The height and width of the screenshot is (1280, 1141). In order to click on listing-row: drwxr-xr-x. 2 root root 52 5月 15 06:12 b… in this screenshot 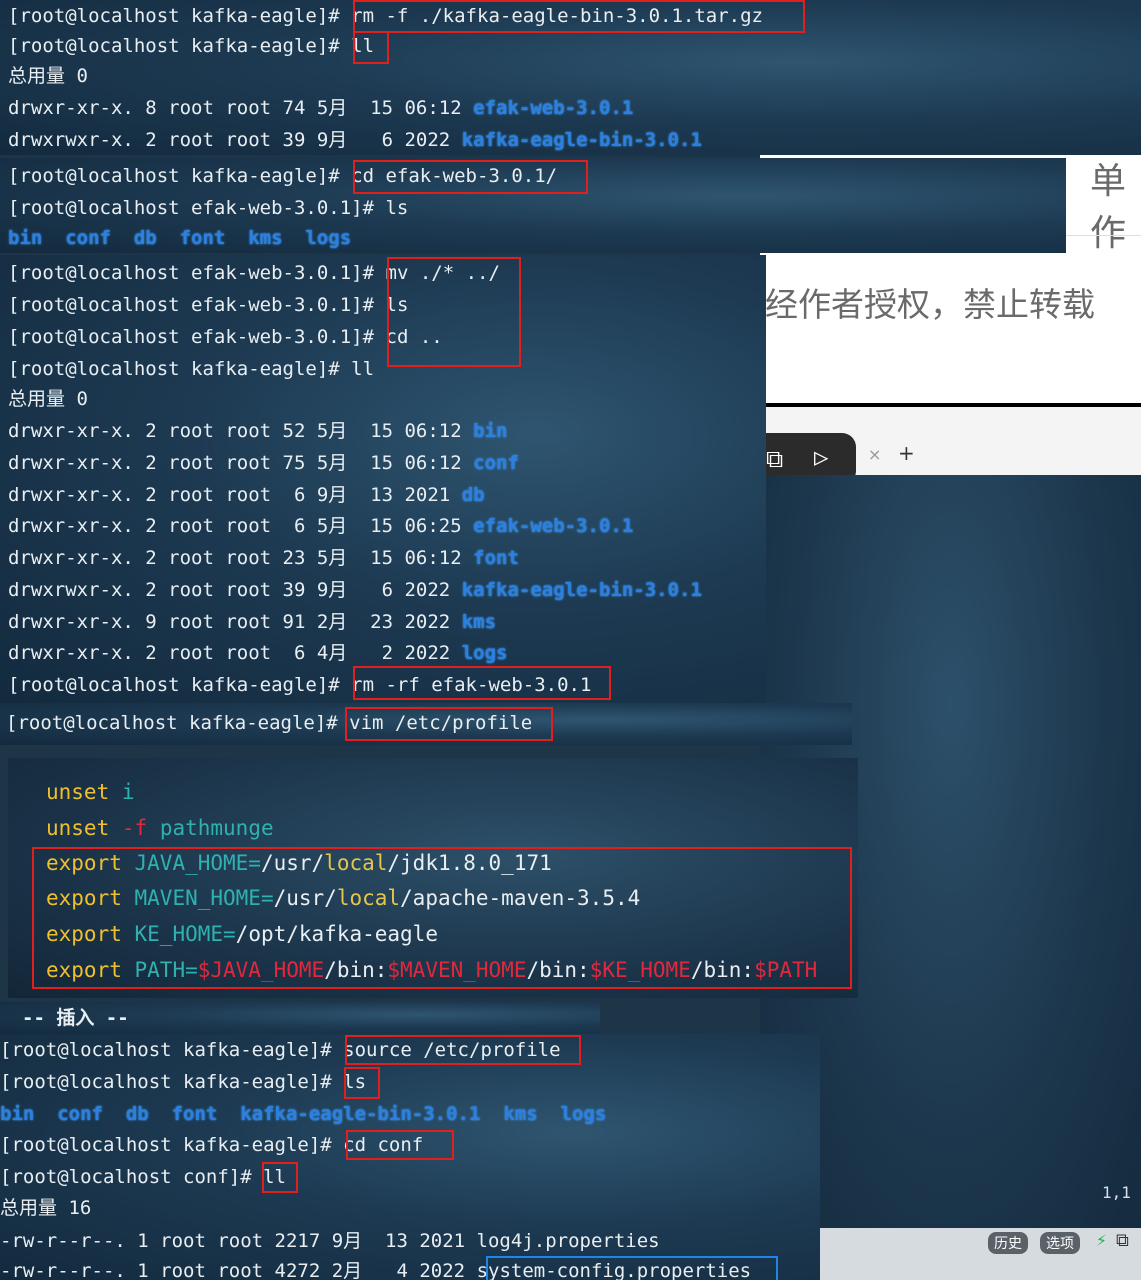, I will do `click(257, 431)`.